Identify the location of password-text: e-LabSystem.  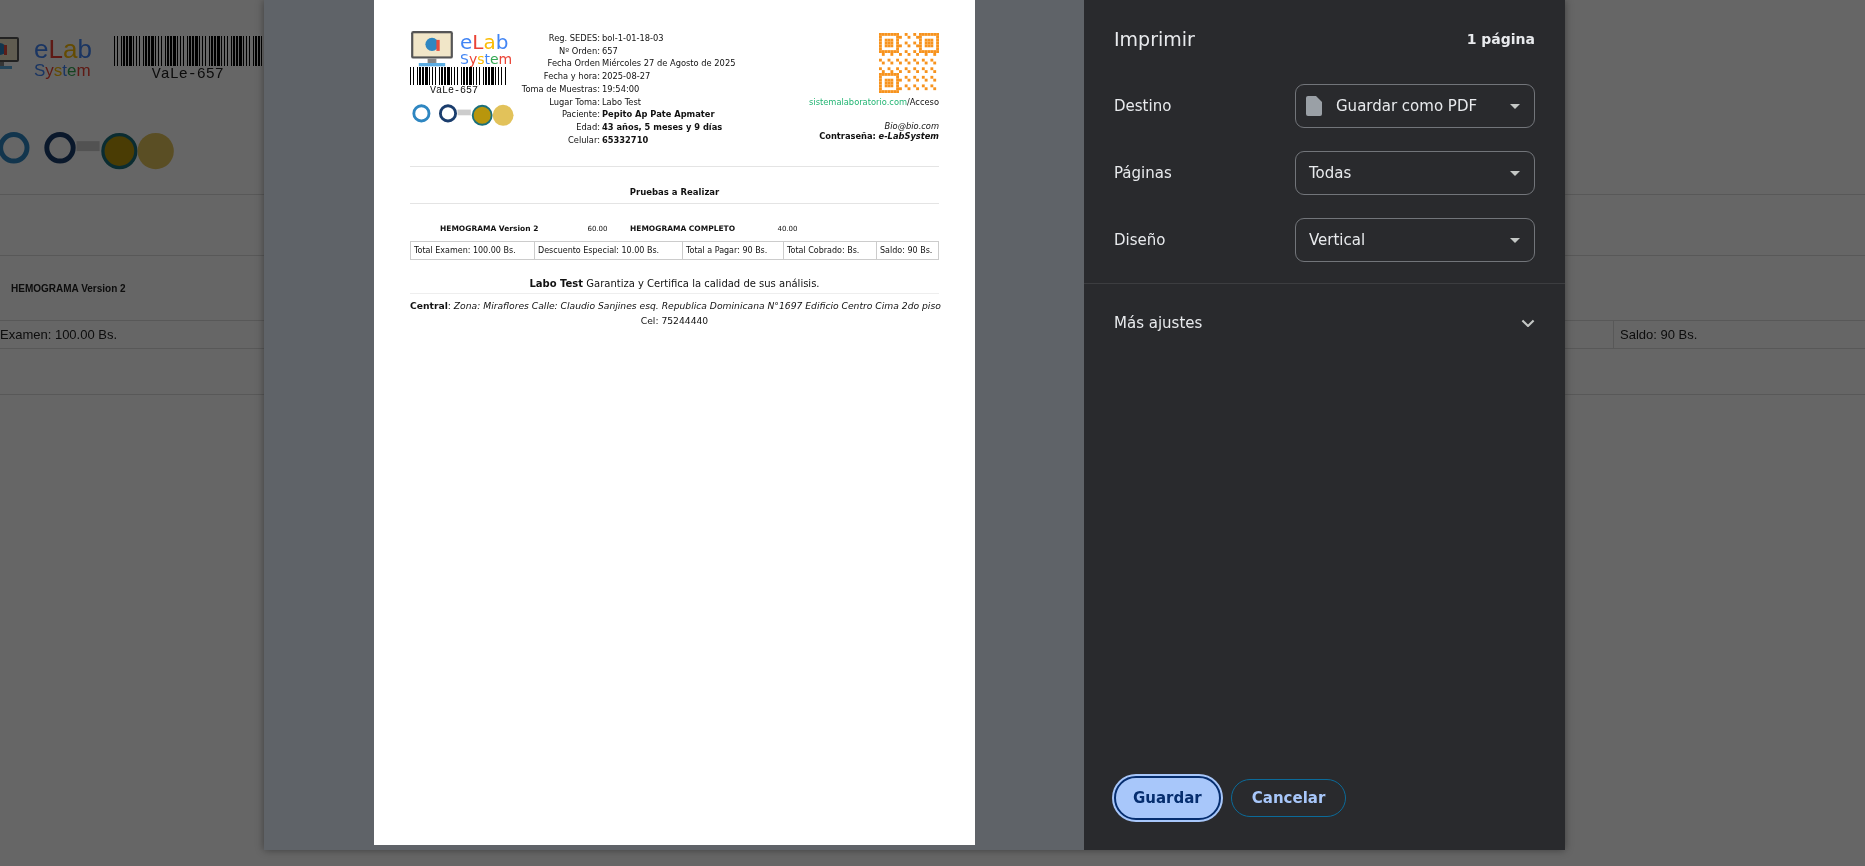
(908, 136).